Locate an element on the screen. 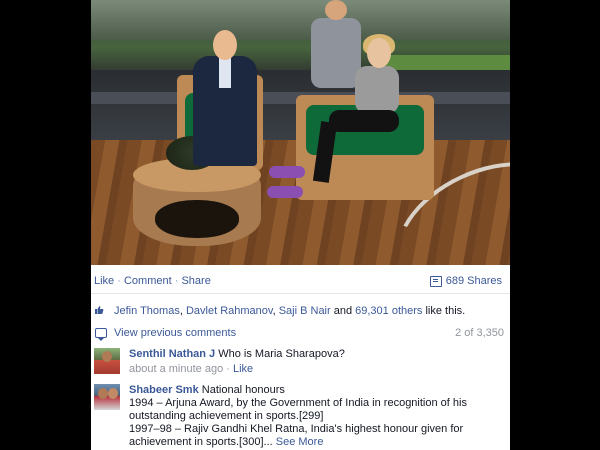  comment-text: Who is Maria Sharapova? is located at coordinates (281, 354).